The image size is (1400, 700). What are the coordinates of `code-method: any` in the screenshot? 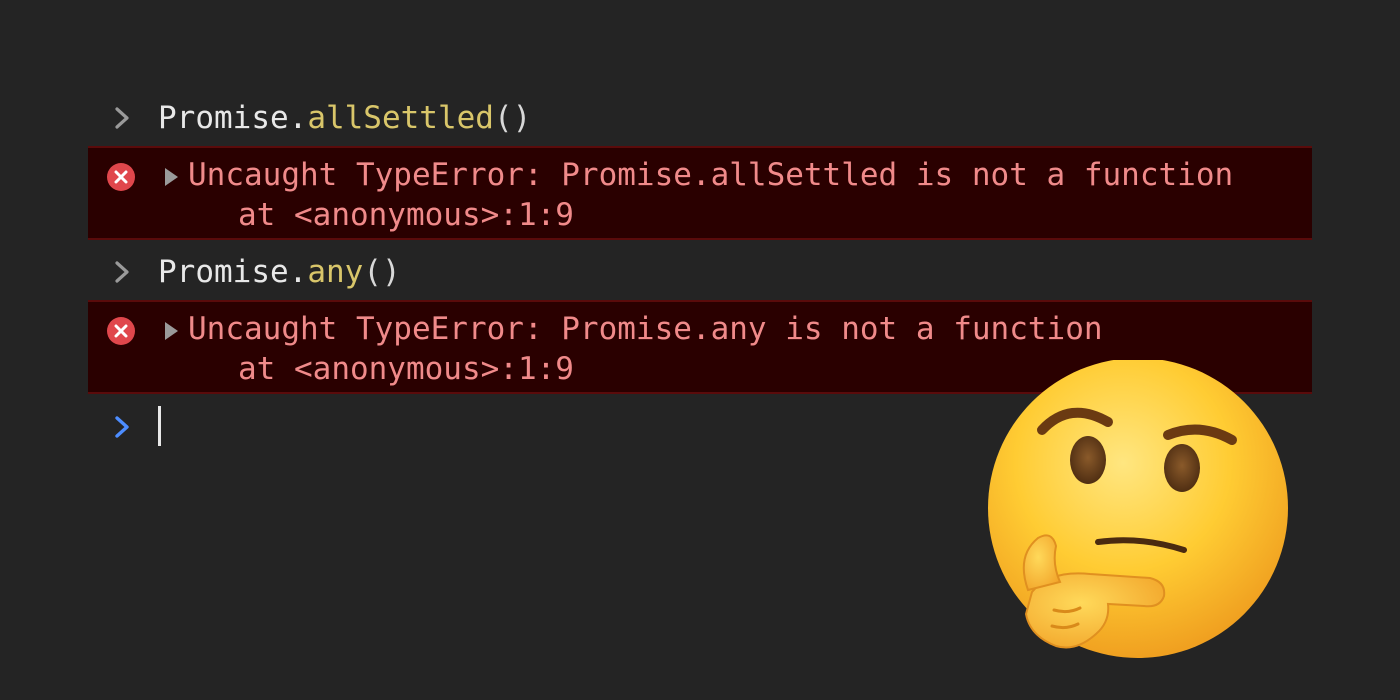 It's located at (335, 272).